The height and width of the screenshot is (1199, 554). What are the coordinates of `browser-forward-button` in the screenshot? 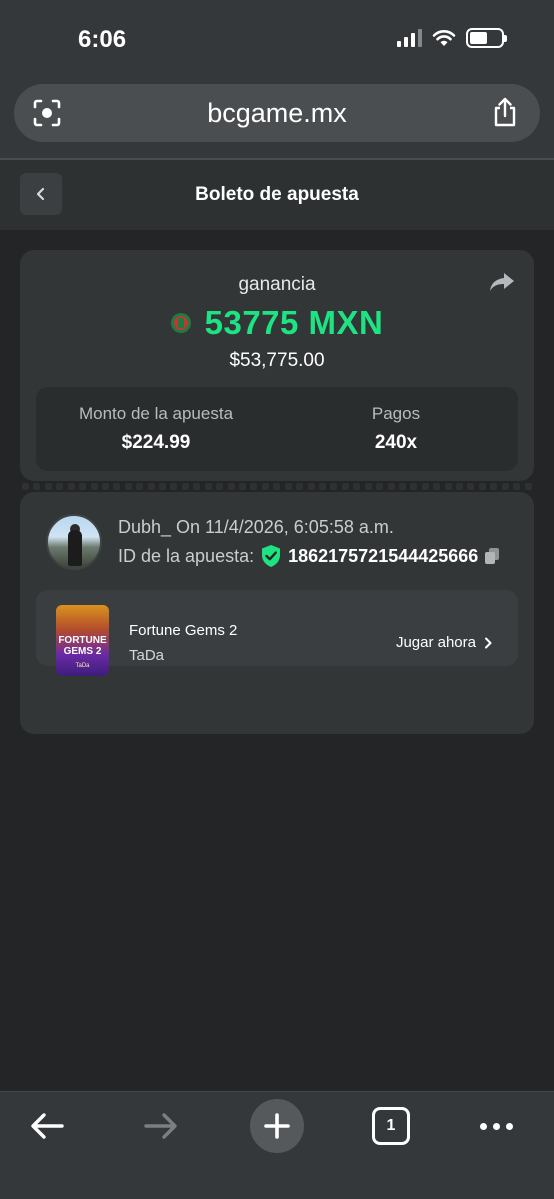 It's located at (161, 1126).